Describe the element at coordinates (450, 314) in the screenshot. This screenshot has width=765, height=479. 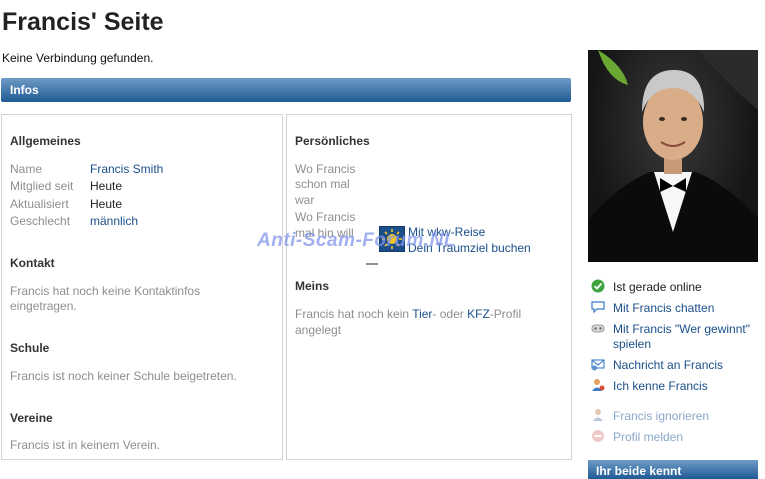
I see `mine-text-mid: - oder` at that location.